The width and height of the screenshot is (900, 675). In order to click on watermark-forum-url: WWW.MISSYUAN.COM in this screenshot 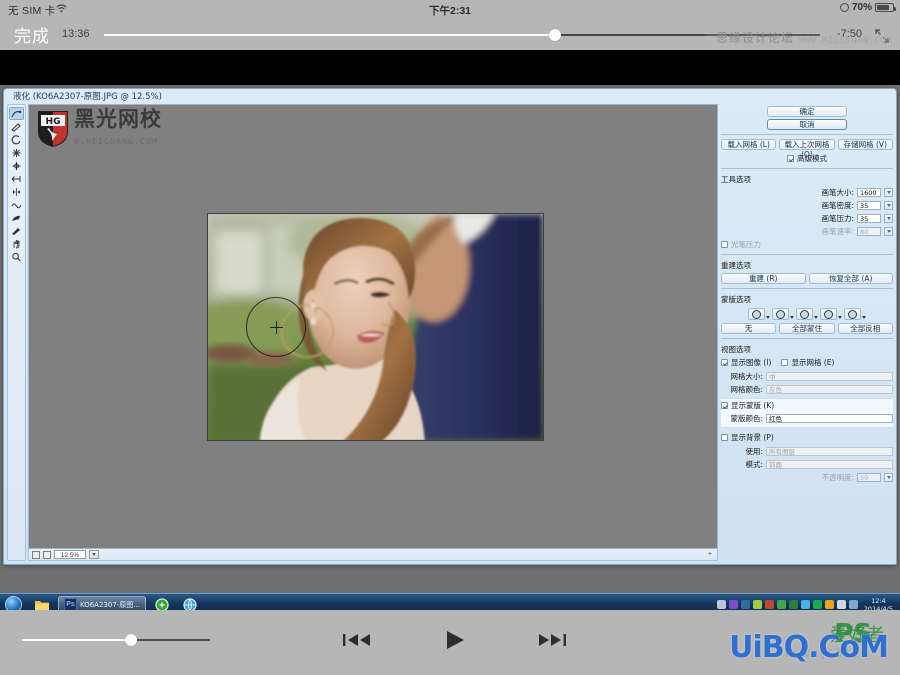, I will do `click(845, 41)`.